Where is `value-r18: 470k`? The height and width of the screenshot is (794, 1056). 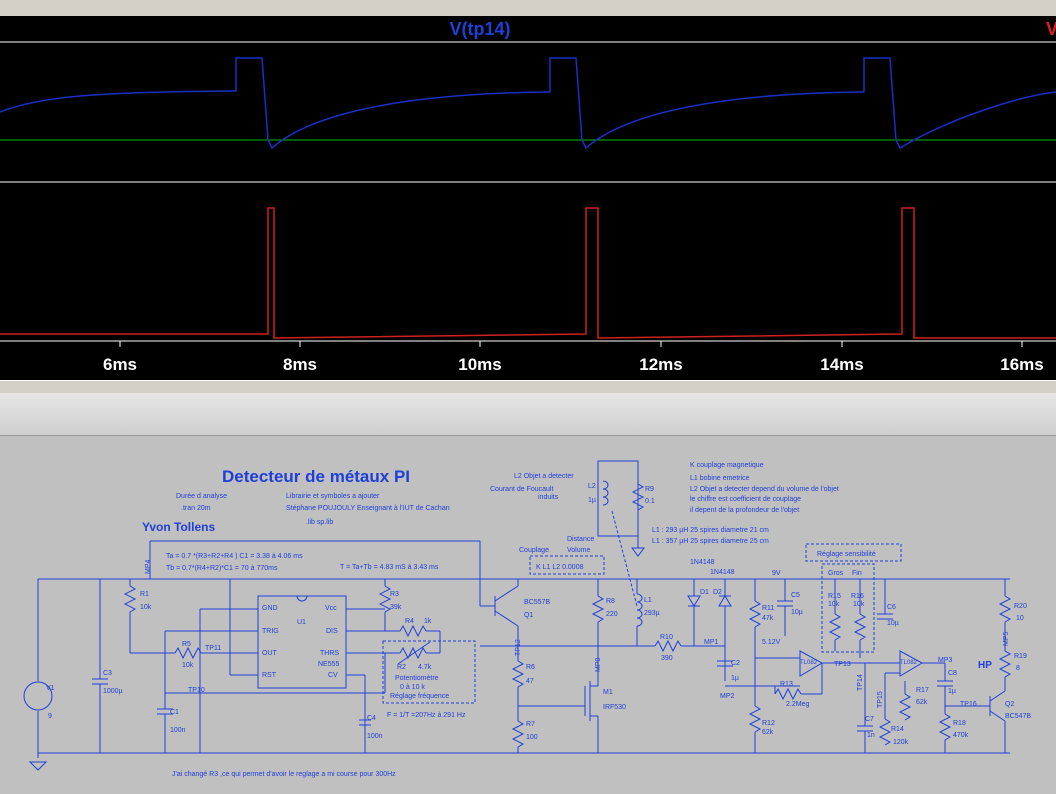 value-r18: 470k is located at coordinates (961, 735).